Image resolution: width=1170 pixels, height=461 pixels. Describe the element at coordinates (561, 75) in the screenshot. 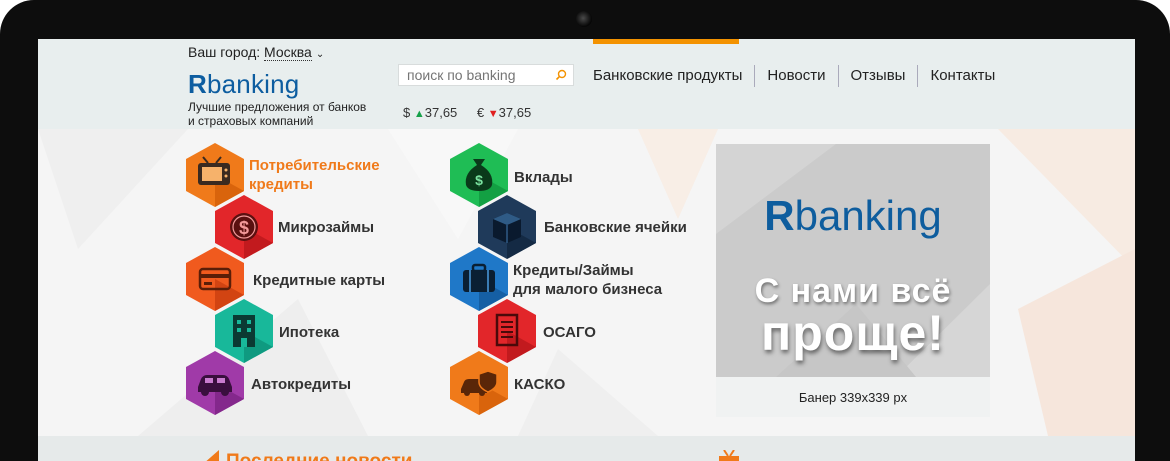

I see `search-icon` at that location.